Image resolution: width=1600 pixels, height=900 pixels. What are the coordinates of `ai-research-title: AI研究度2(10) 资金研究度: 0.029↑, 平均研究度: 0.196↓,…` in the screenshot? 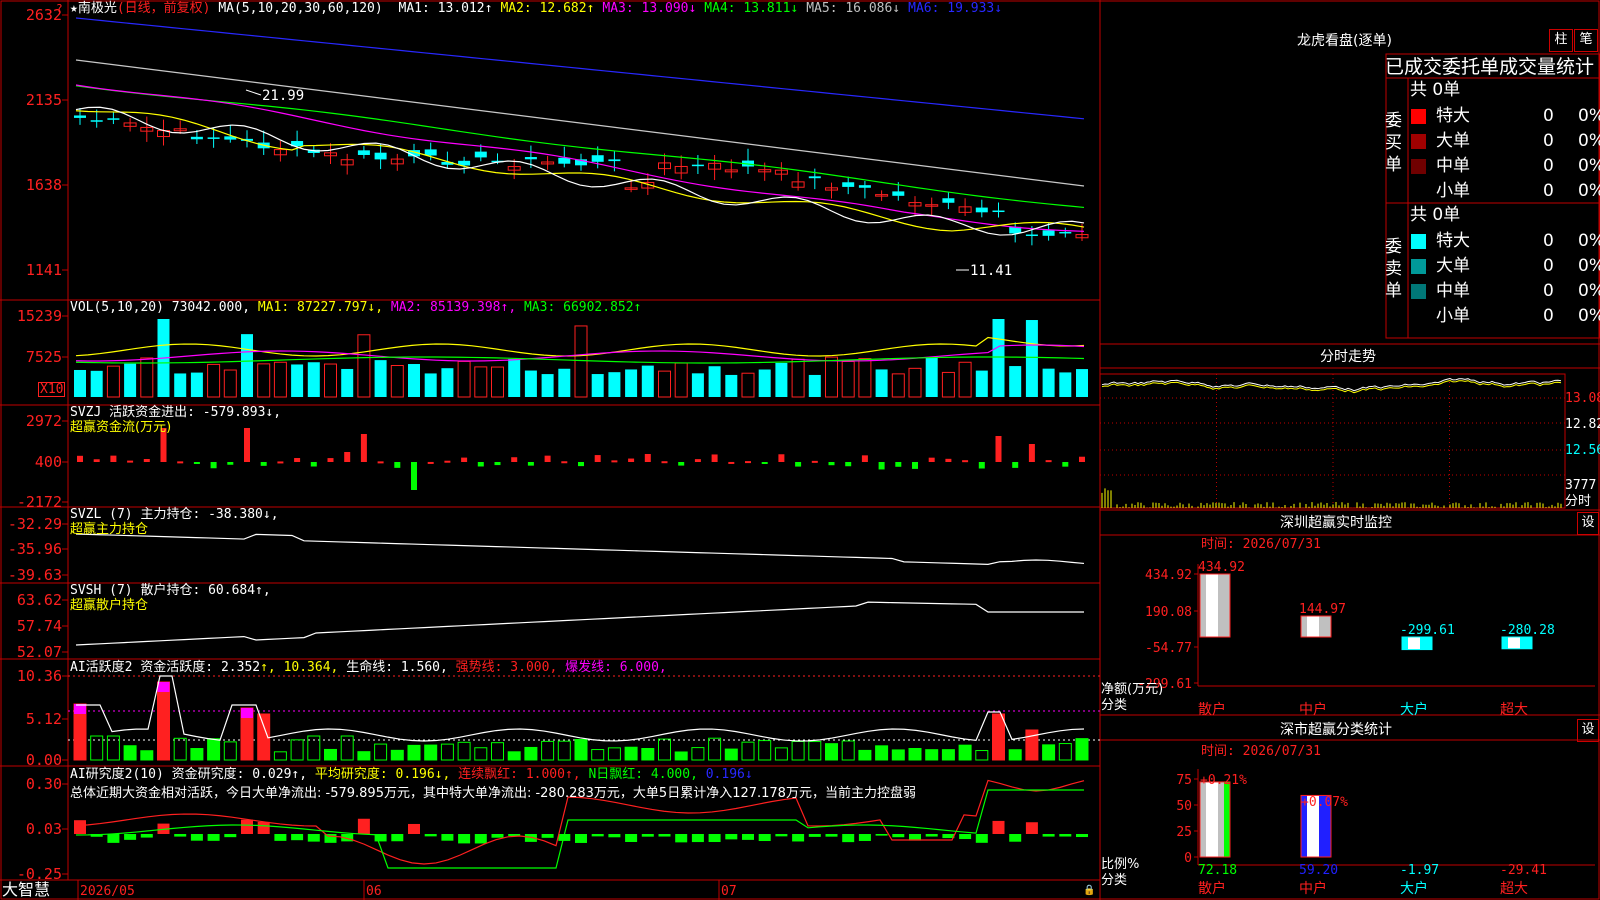 It's located at (411, 774).